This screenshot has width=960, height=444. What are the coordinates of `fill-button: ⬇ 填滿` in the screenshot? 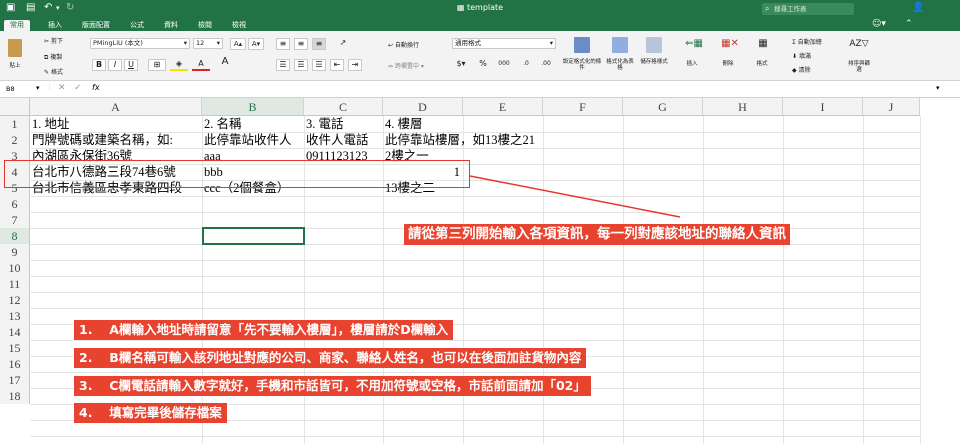 It's located at (801, 55).